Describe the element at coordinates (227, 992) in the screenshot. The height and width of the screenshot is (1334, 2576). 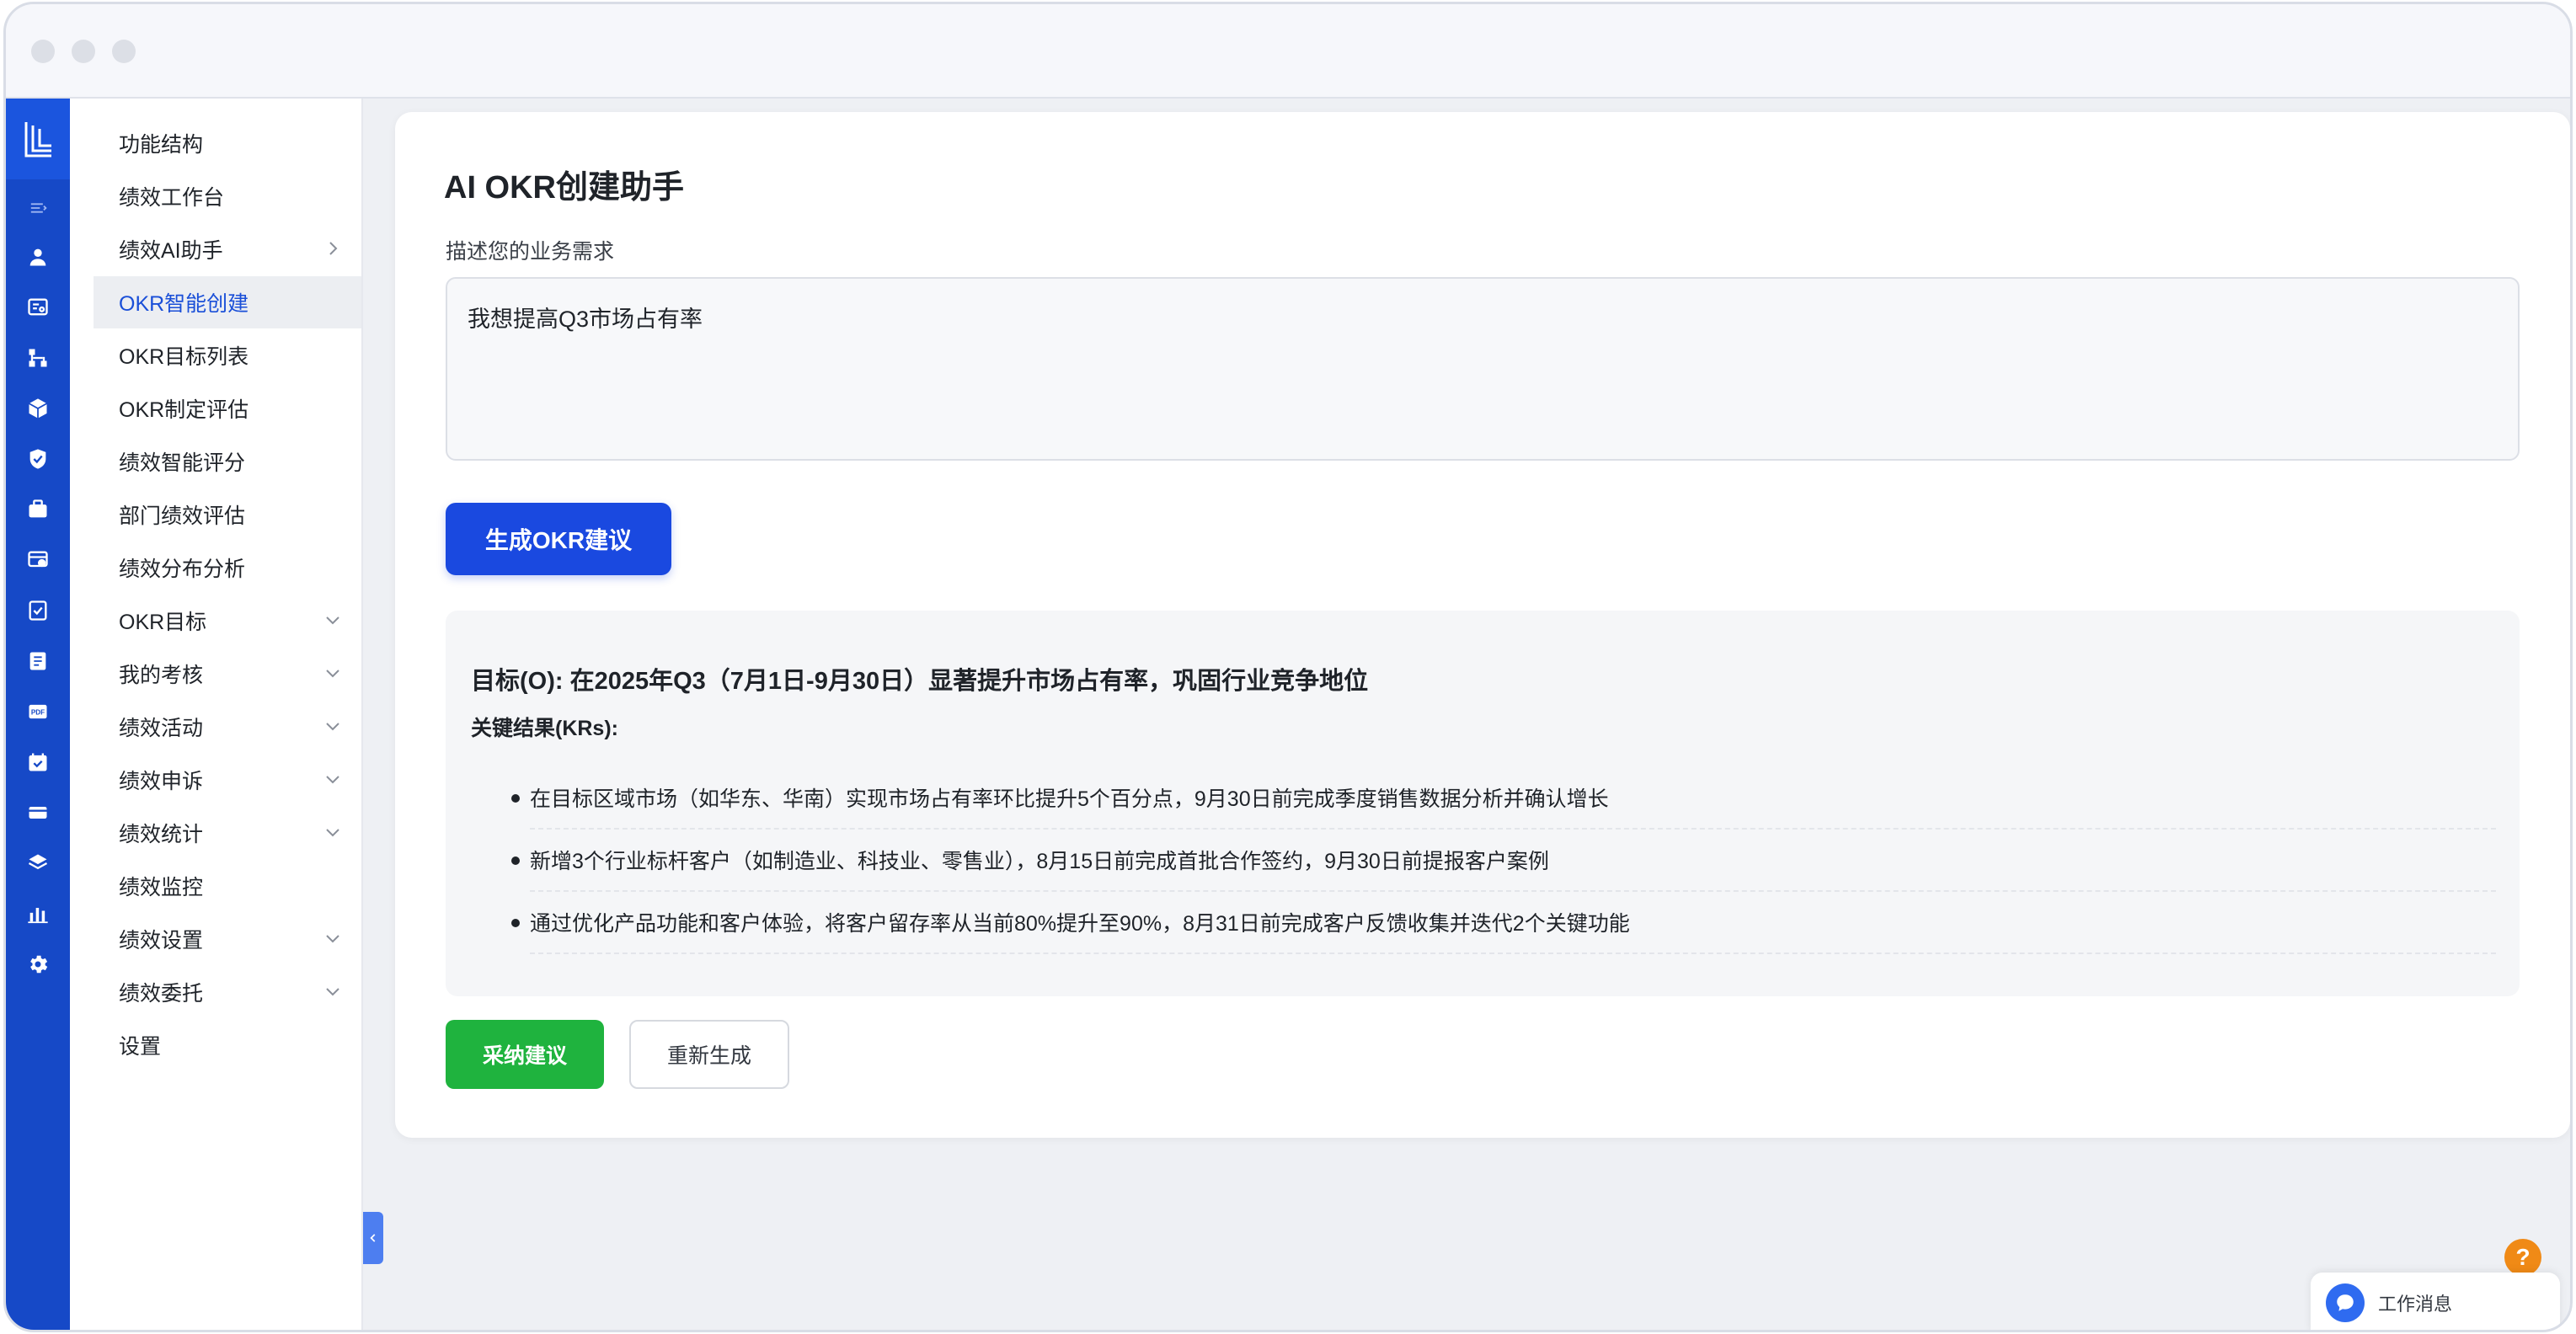
I see `sidebar-item-delegation: 绩效委托` at that location.